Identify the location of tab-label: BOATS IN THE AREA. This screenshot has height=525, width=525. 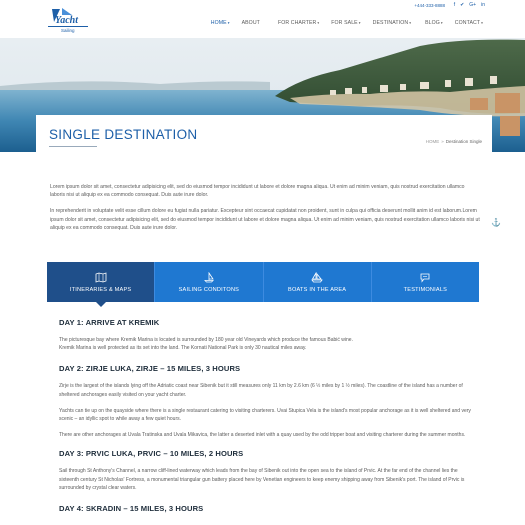
(317, 290).